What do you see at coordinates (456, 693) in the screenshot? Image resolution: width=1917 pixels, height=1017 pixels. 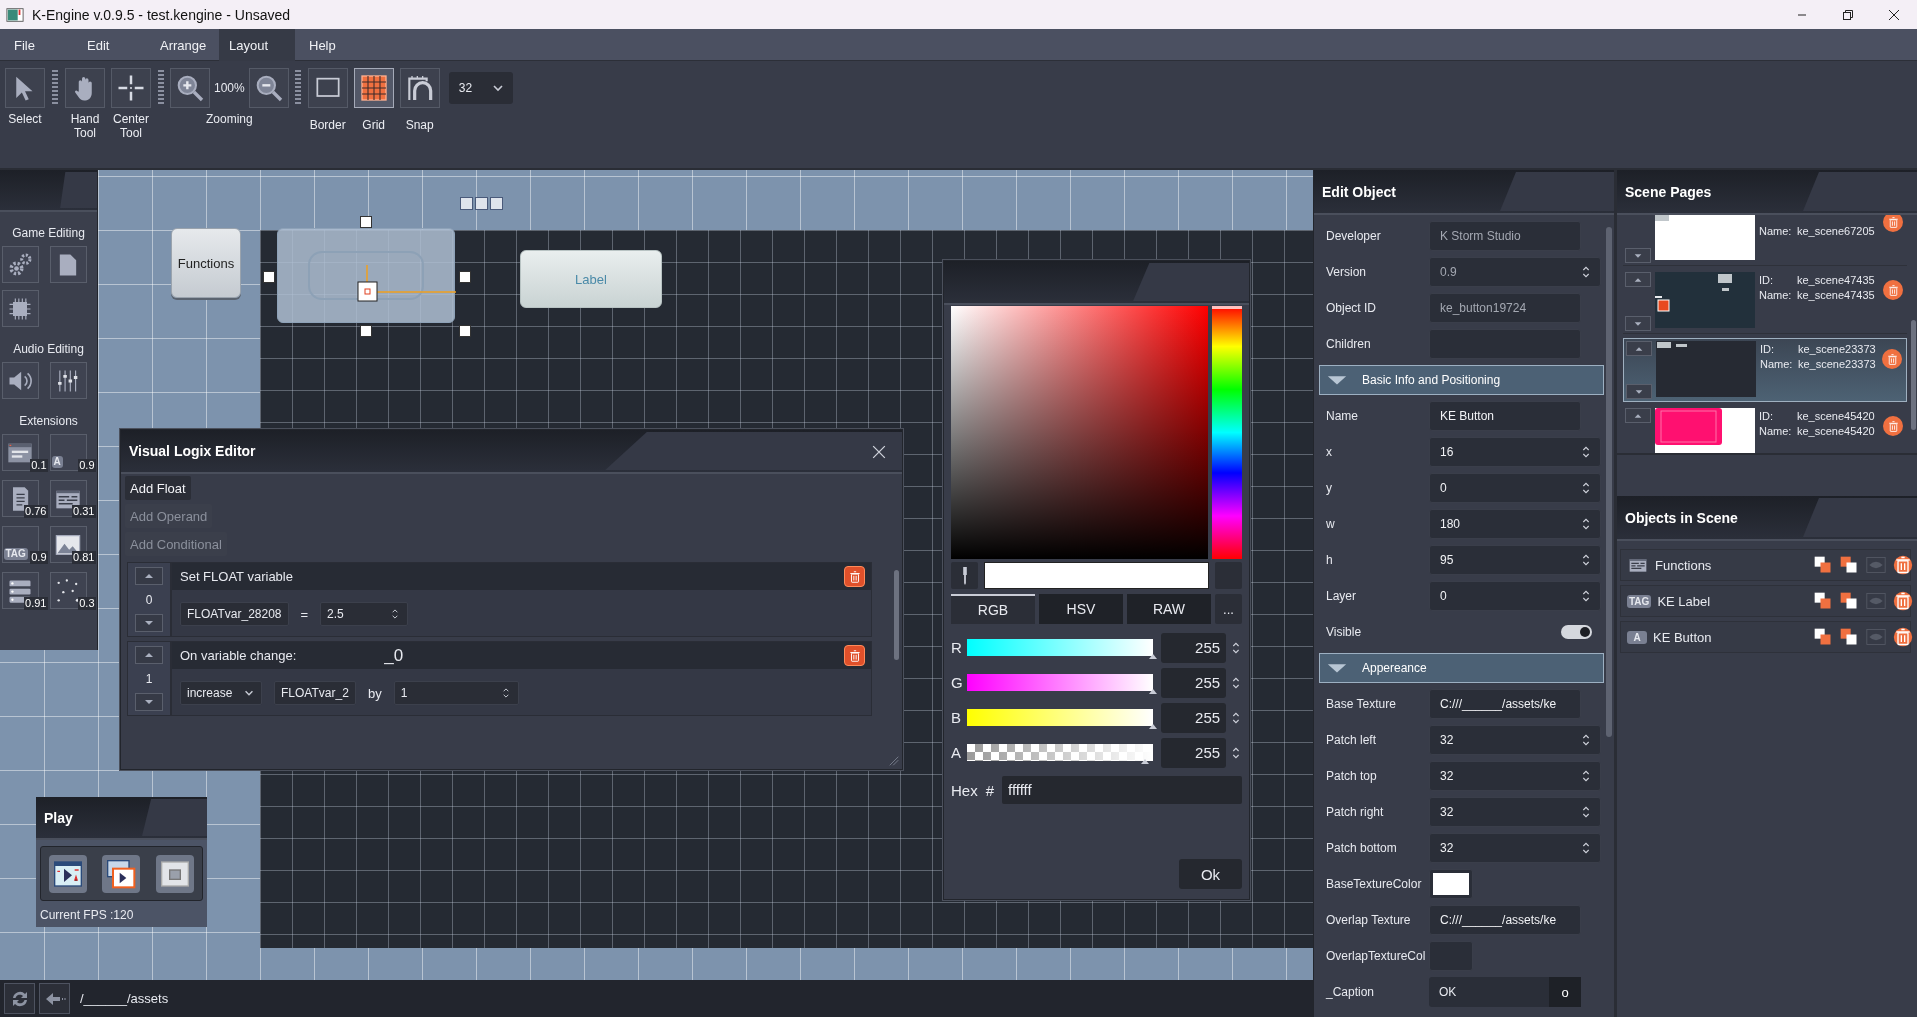 I see `value-spinbox: 1` at bounding box center [456, 693].